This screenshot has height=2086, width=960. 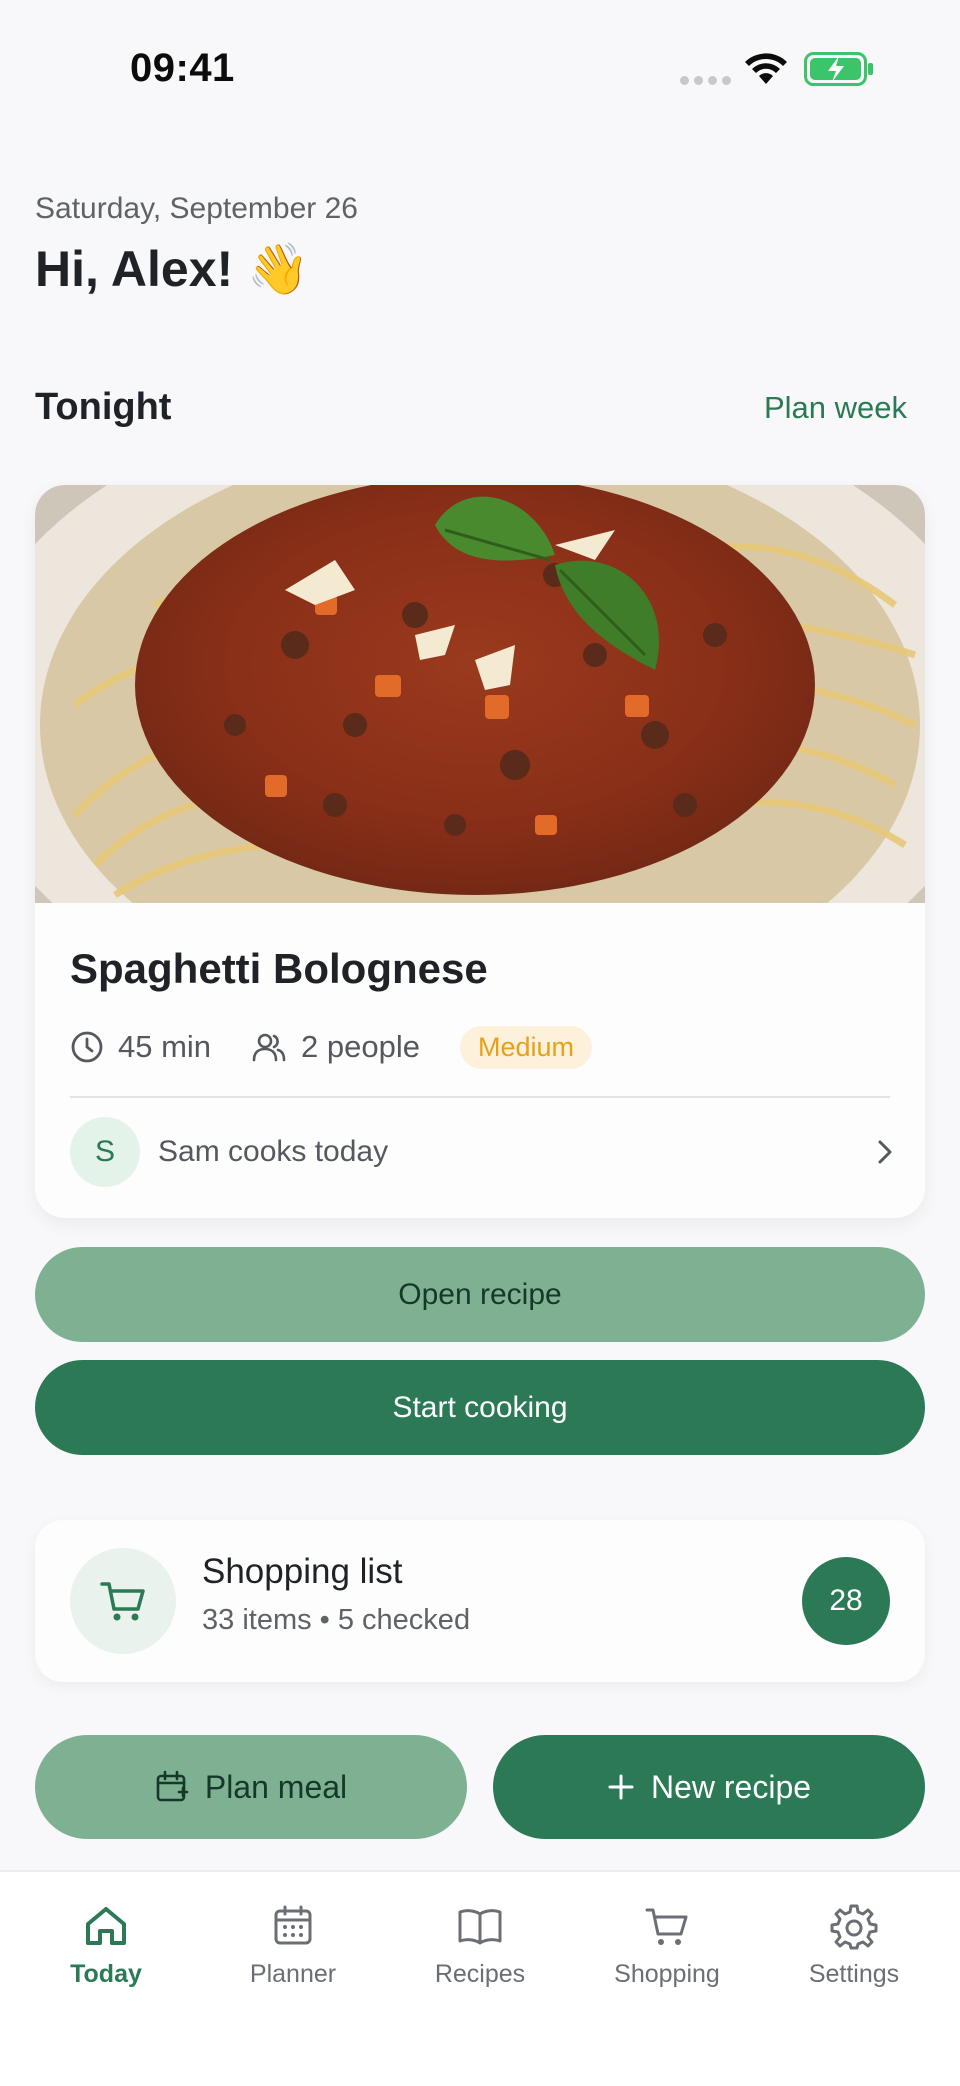 I want to click on cook-avatar: S, so click(x=105, y=1152).